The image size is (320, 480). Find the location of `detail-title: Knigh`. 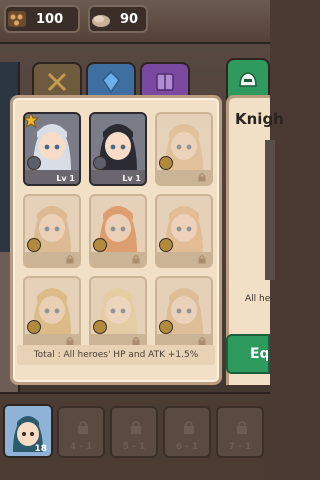

detail-title: Knigh is located at coordinates (259, 119).